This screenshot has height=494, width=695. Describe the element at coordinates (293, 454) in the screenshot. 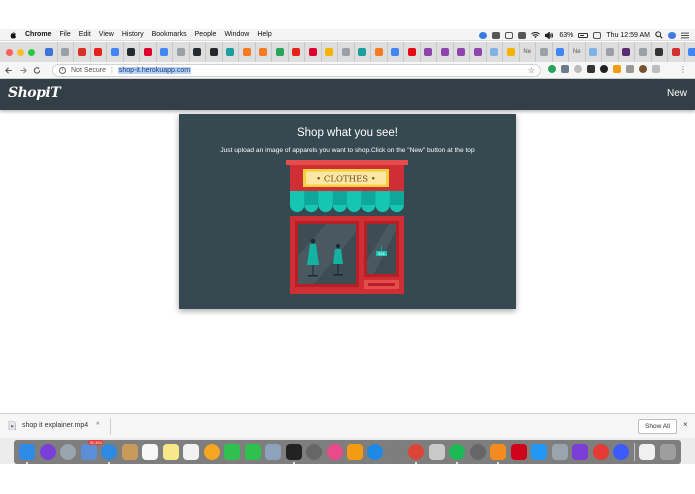

I see `terminal-icon` at that location.